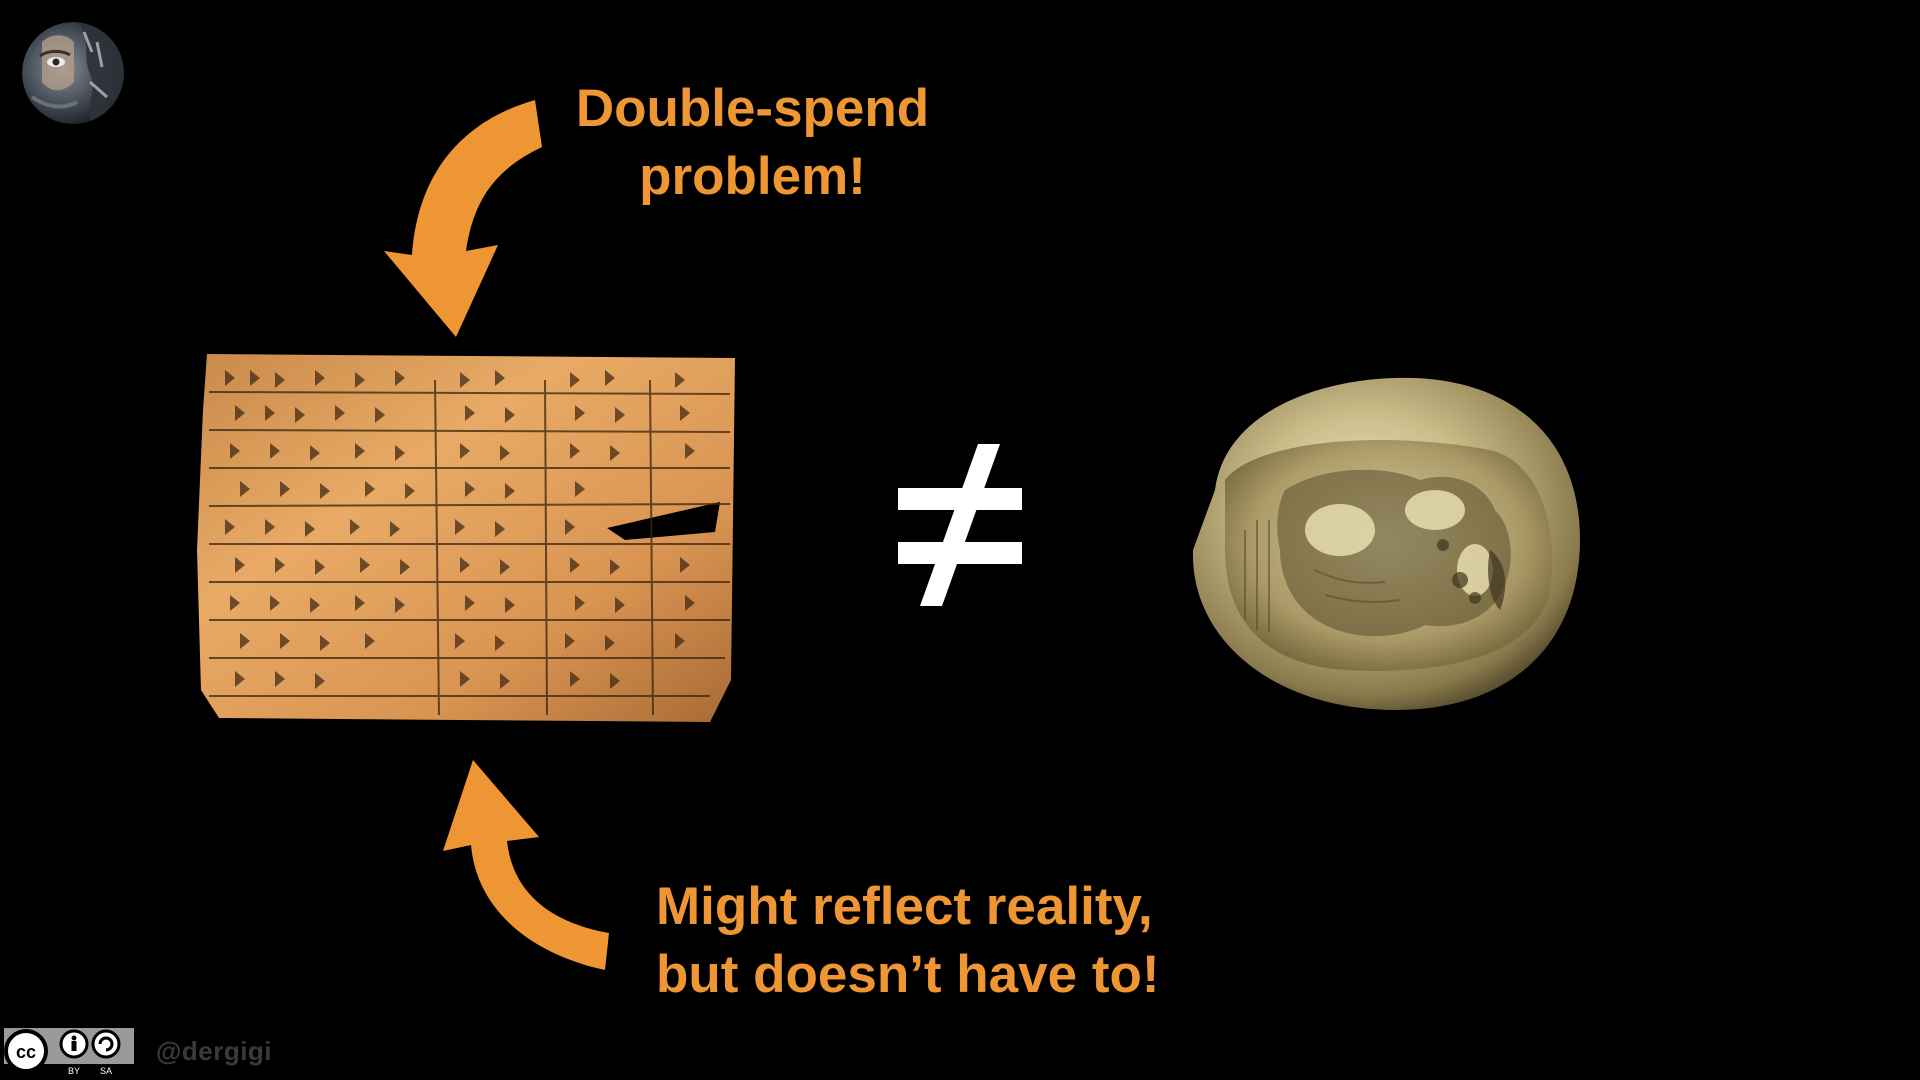 This screenshot has height=1080, width=1920. Describe the element at coordinates (515, 865) in the screenshot. I see `curved-arrow-up-icon` at that location.